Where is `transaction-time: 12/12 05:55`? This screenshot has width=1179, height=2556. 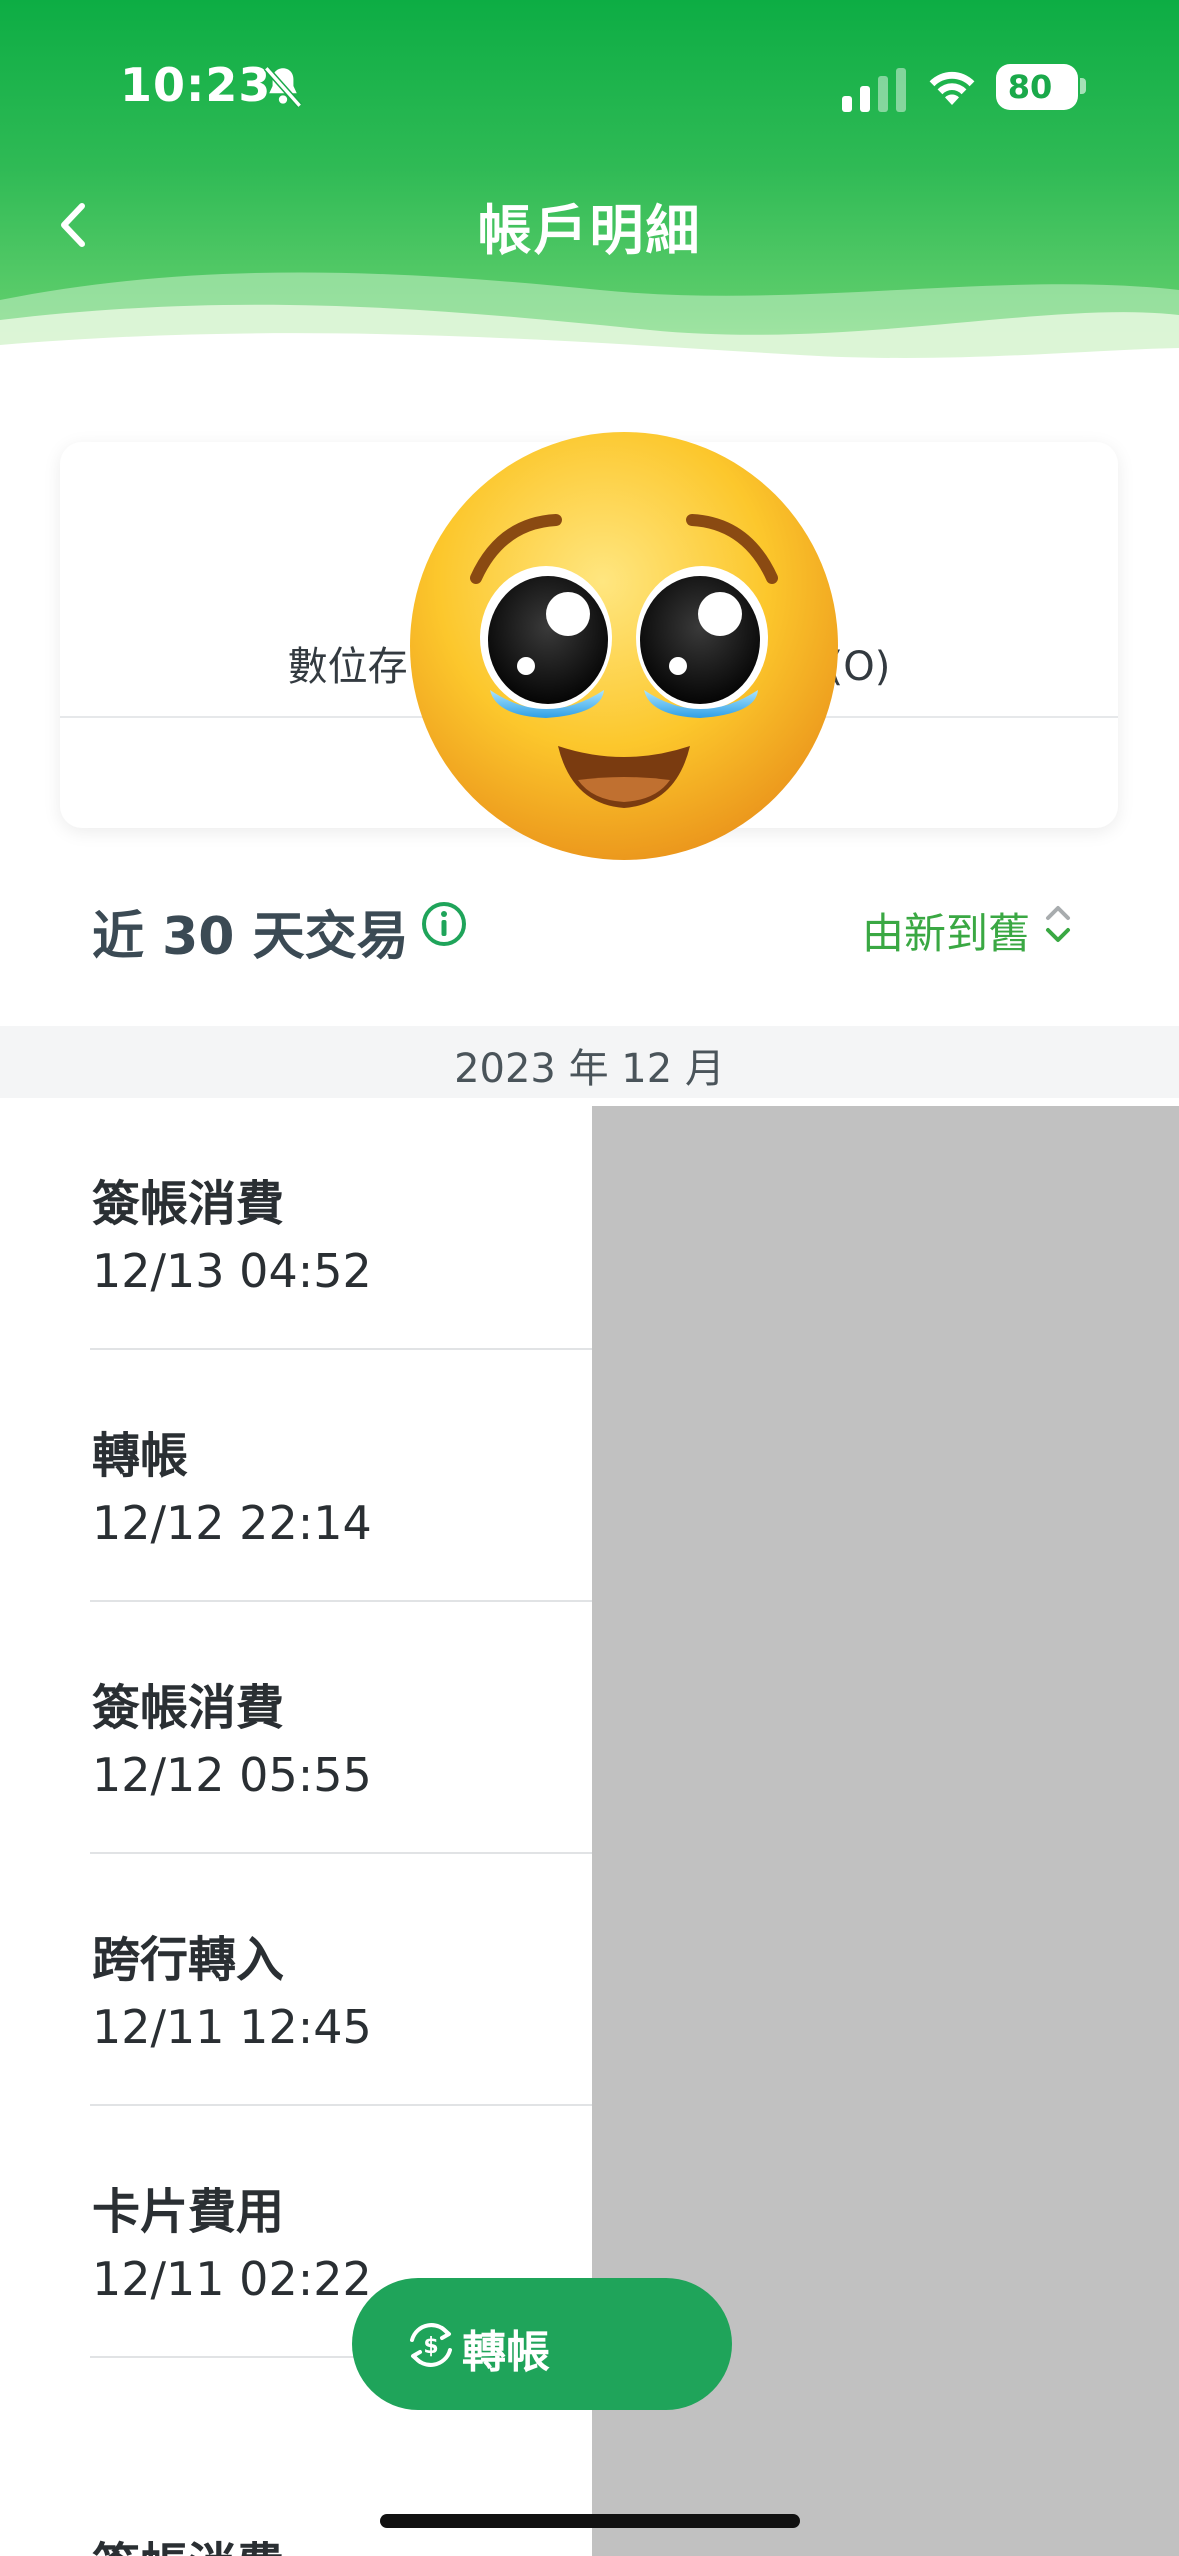 transaction-time: 12/12 05:55 is located at coordinates (232, 1775).